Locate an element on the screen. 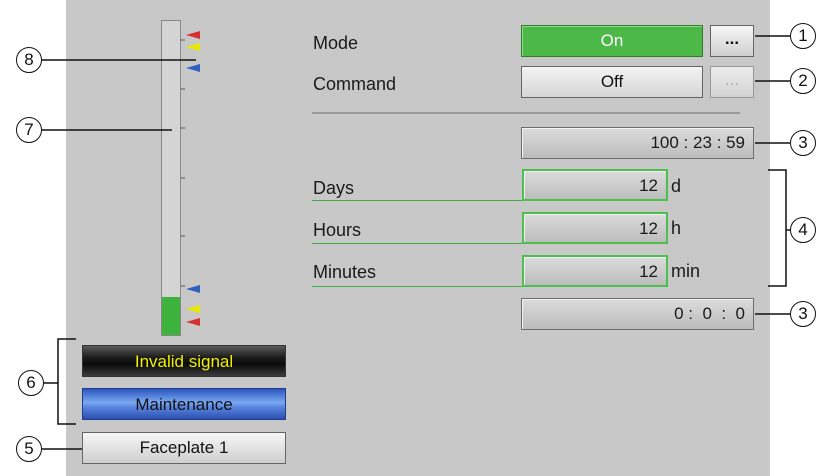 This screenshot has width=816, height=476. command-label: Command is located at coordinates (355, 84).